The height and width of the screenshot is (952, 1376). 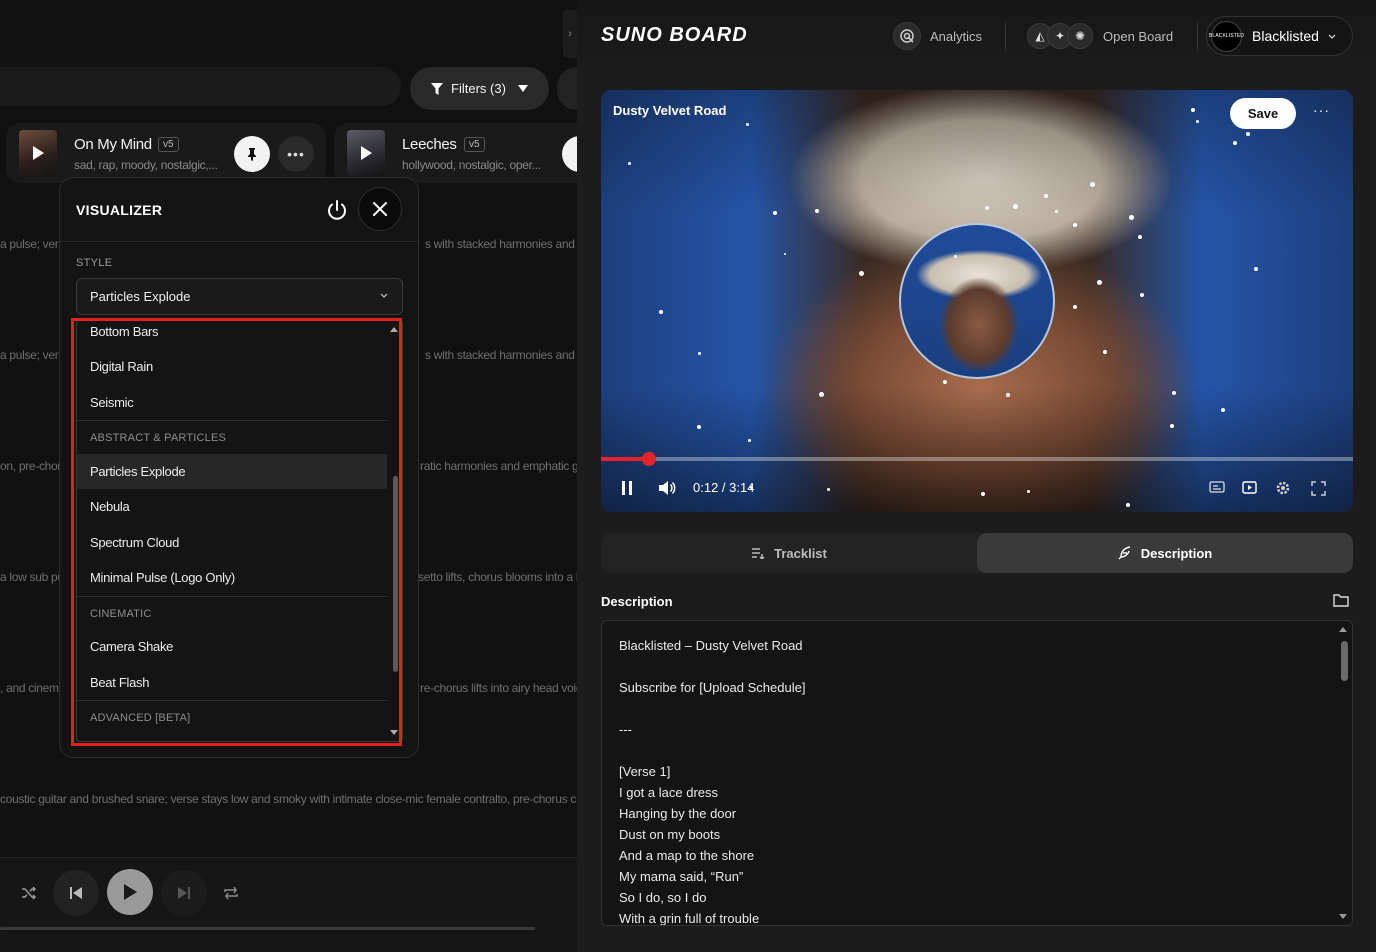 I want to click on dropdown-scroll-thumb, so click(x=395, y=574).